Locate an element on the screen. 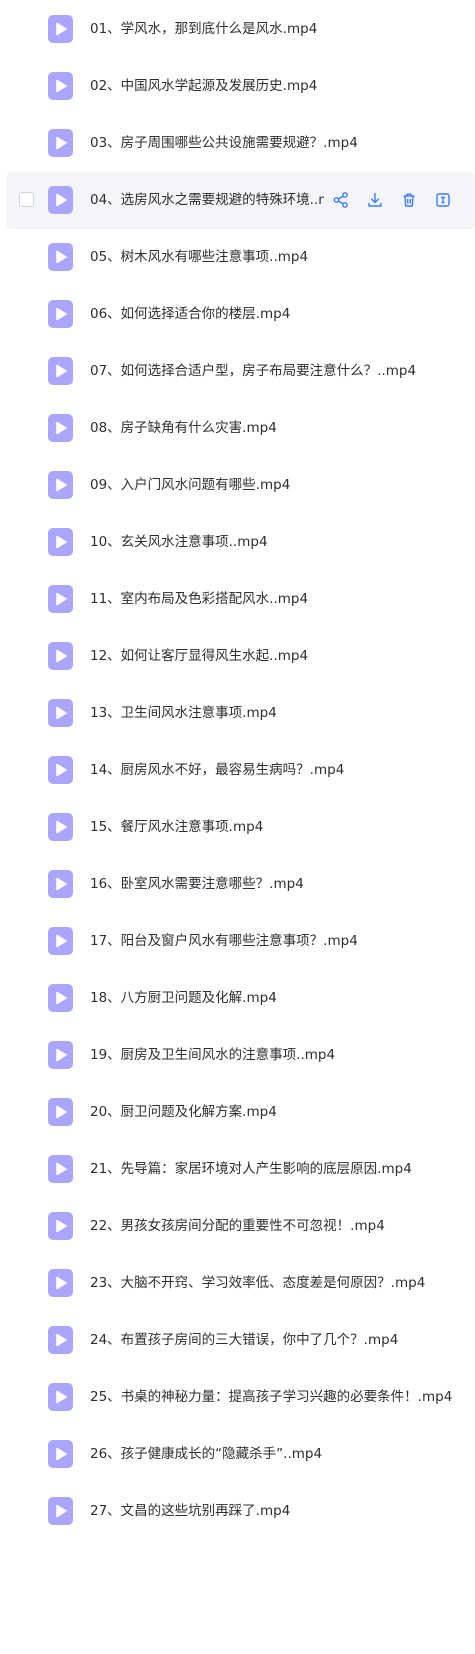 This screenshot has height=1654, width=475. file-row: 18、八方厨卫问题及化解.mp4 is located at coordinates (237, 998).